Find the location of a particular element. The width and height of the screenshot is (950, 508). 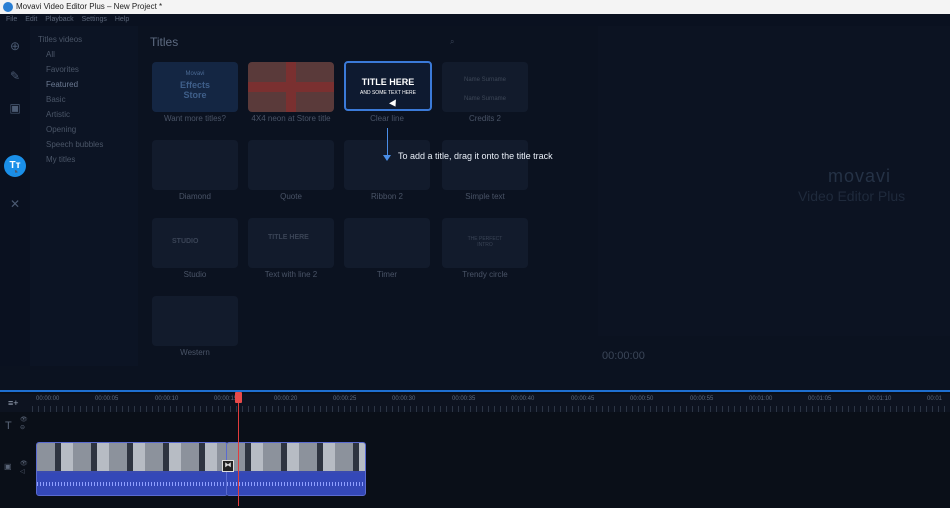

title-thumb-clear-line: TITLE HERE AND SOME TEXT HERE is located at coordinates (388, 86).